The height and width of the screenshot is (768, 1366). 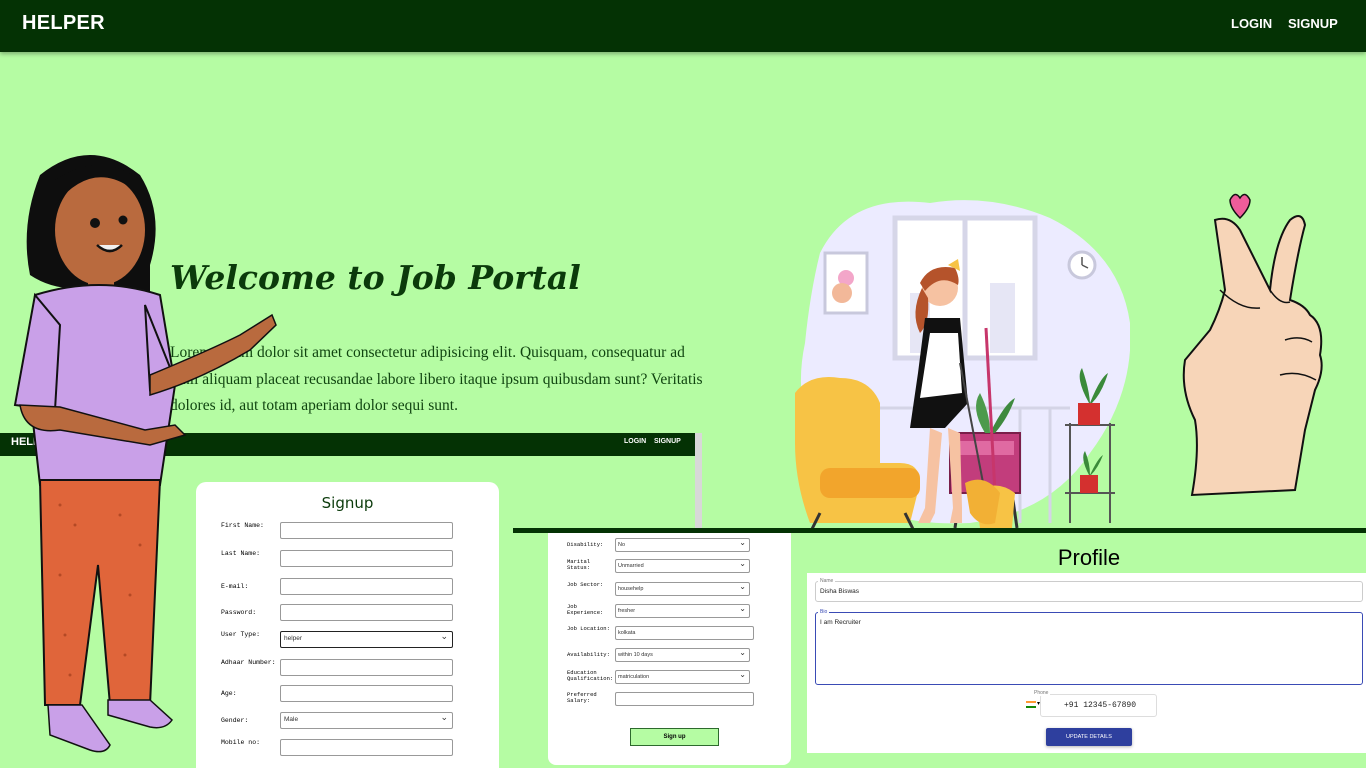 What do you see at coordinates (366, 639) in the screenshot?
I see `user-type-select: helper` at bounding box center [366, 639].